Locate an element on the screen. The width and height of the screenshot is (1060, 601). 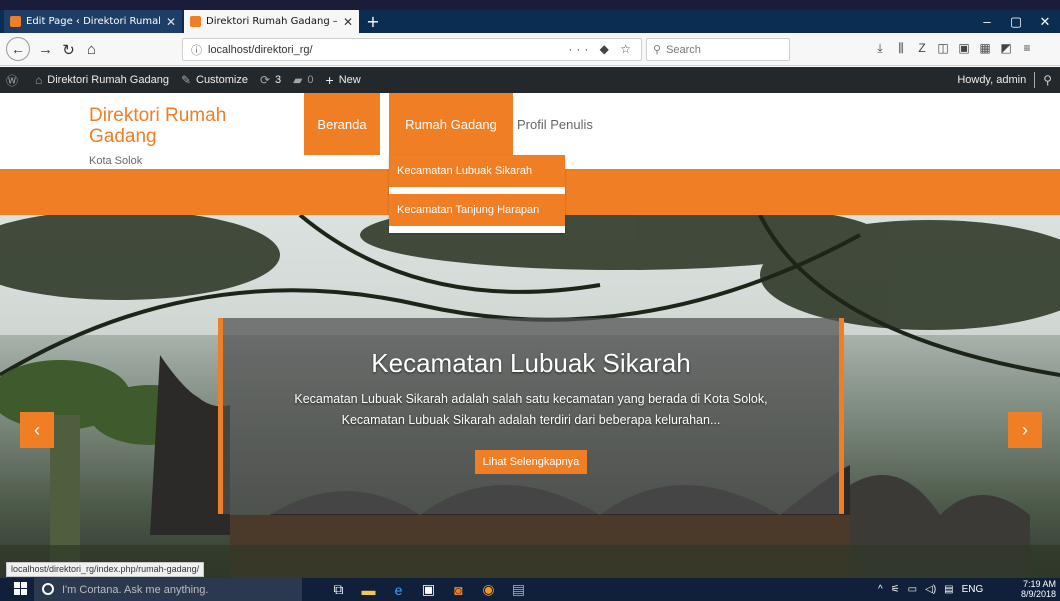
window-title-strip is located at coordinates (530, 5).